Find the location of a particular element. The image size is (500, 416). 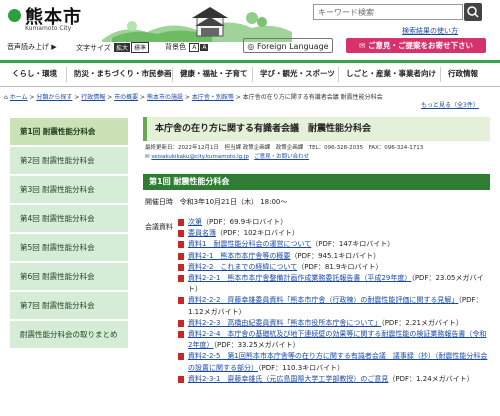

document-item: 資料1 耐震性能分科会の運営について（PDF：147キロバイト） is located at coordinates (334, 244).